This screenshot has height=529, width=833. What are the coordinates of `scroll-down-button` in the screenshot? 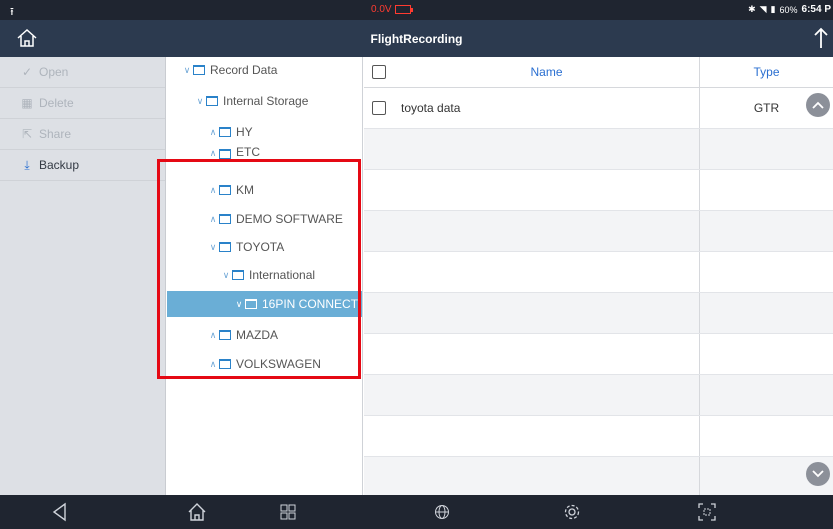 It's located at (818, 474).